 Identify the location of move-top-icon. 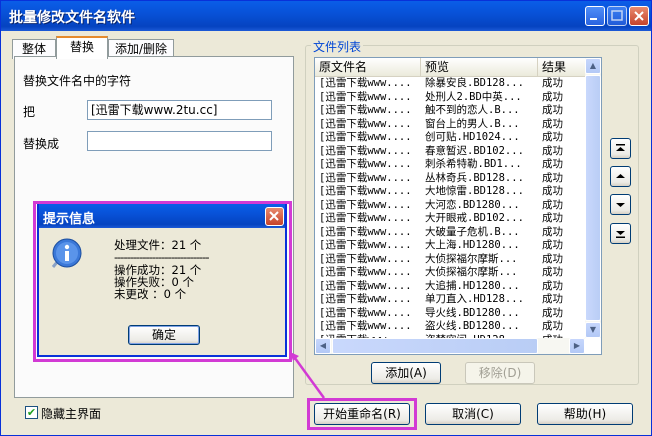
(620, 147).